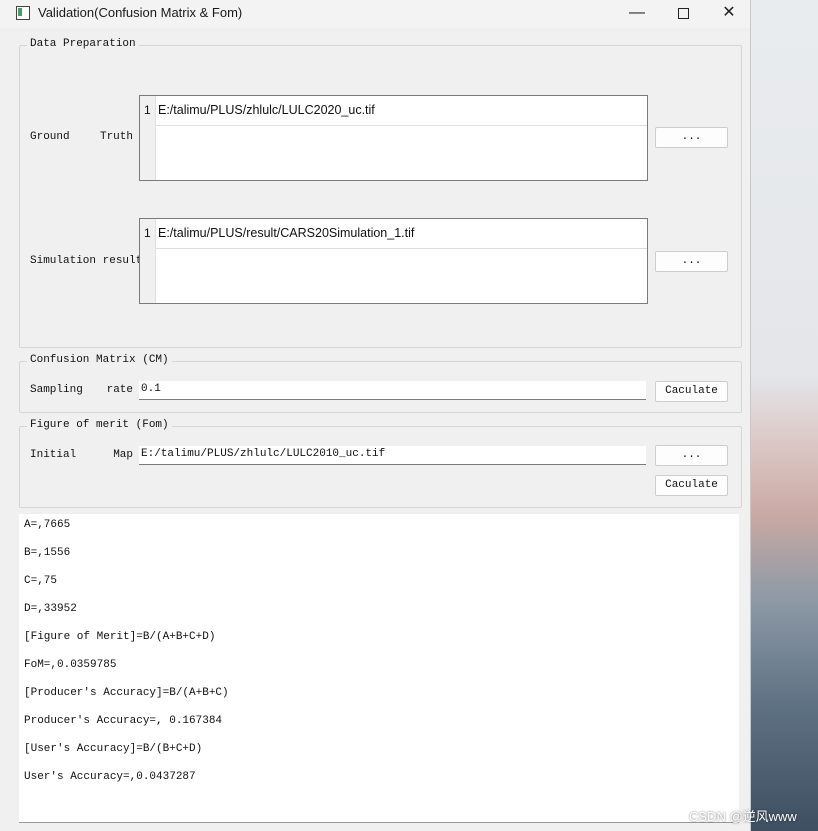 Image resolution: width=818 pixels, height=831 pixels. I want to click on output-line: User's Accuracy=,0.0437287, so click(110, 777).